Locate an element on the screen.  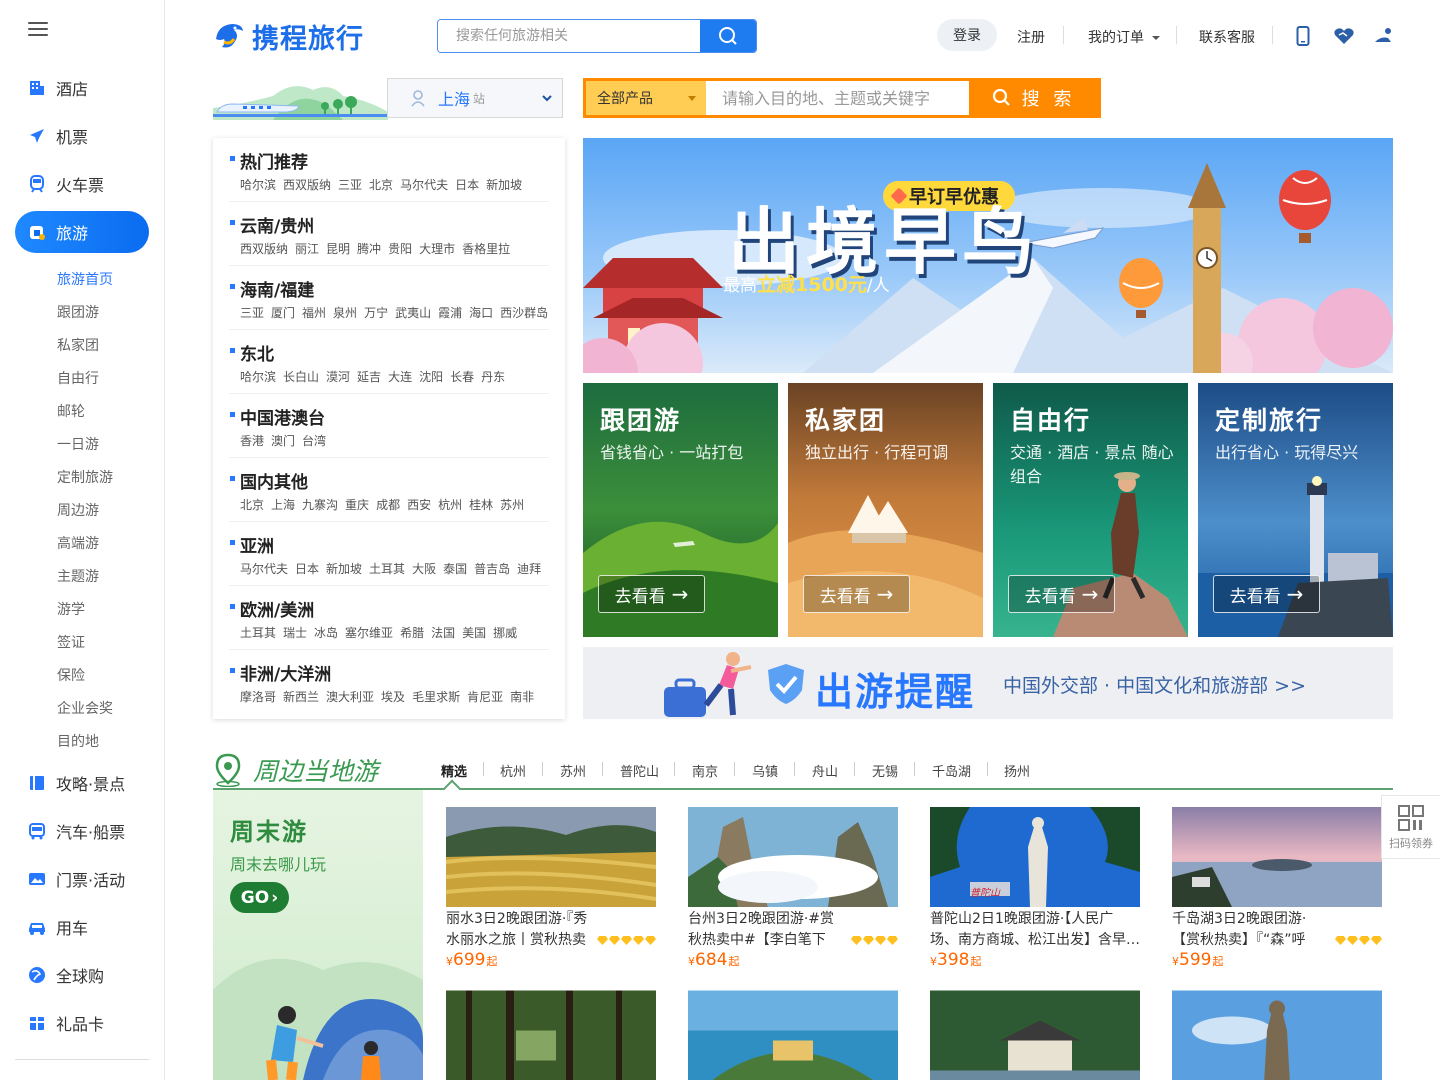
accessibility-icon is located at coordinates (1383, 36).